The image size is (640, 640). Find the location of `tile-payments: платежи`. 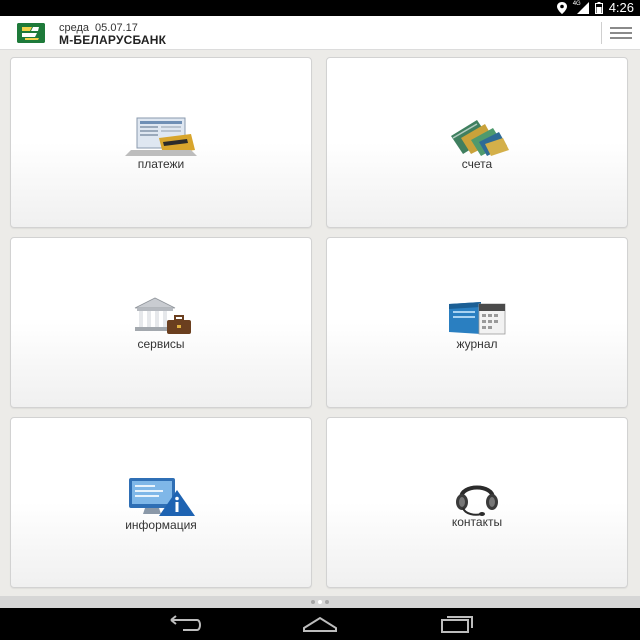

tile-payments: платежи is located at coordinates (161, 142).